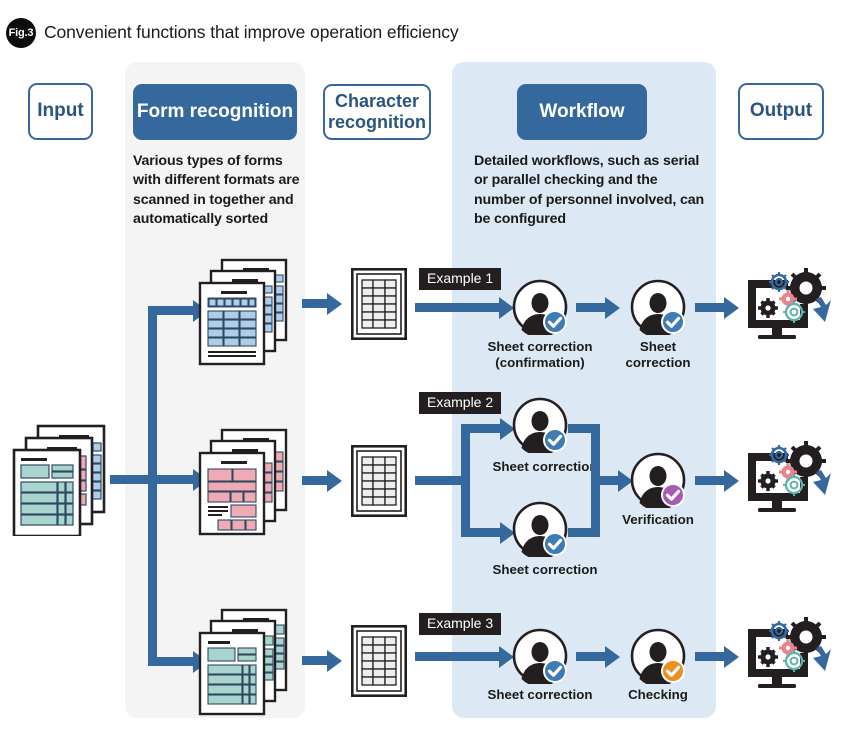 The height and width of the screenshot is (740, 841). What do you see at coordinates (215, 112) in the screenshot?
I see `stage-header-form-recognition: Form recognition` at bounding box center [215, 112].